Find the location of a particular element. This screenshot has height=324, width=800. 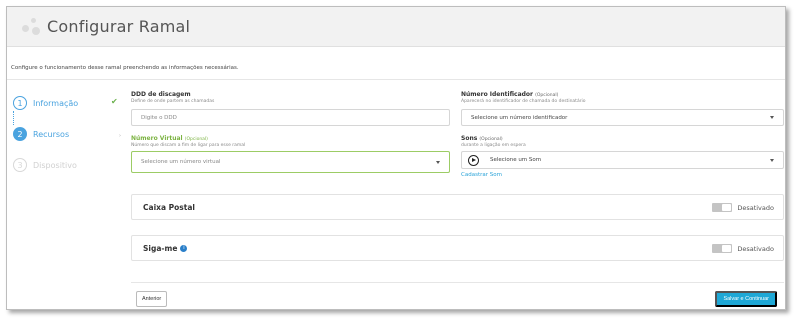

caixa-postal-panel: Caixa Postal Desativado is located at coordinates (457, 207).